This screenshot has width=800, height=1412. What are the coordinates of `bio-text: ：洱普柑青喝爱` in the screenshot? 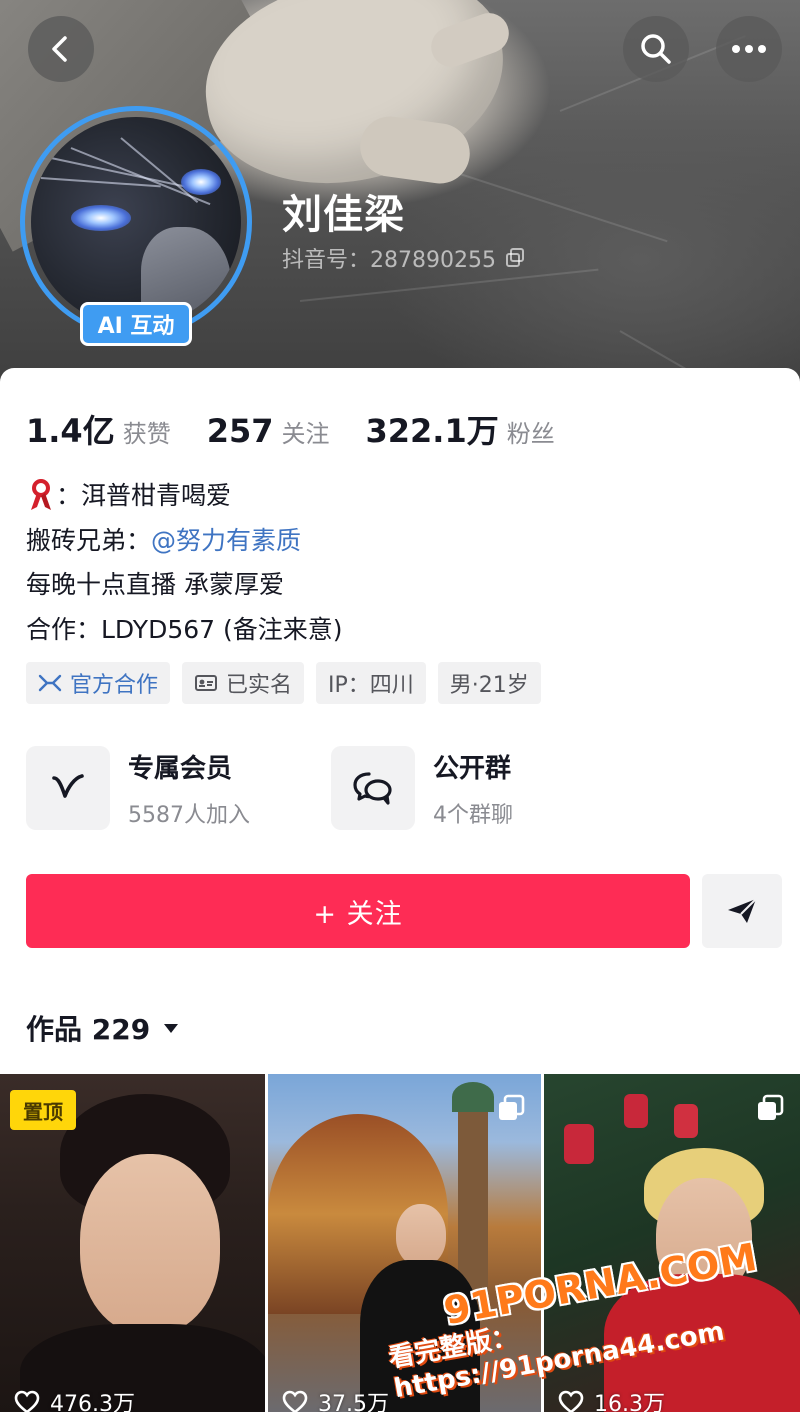 It's located at (144, 495).